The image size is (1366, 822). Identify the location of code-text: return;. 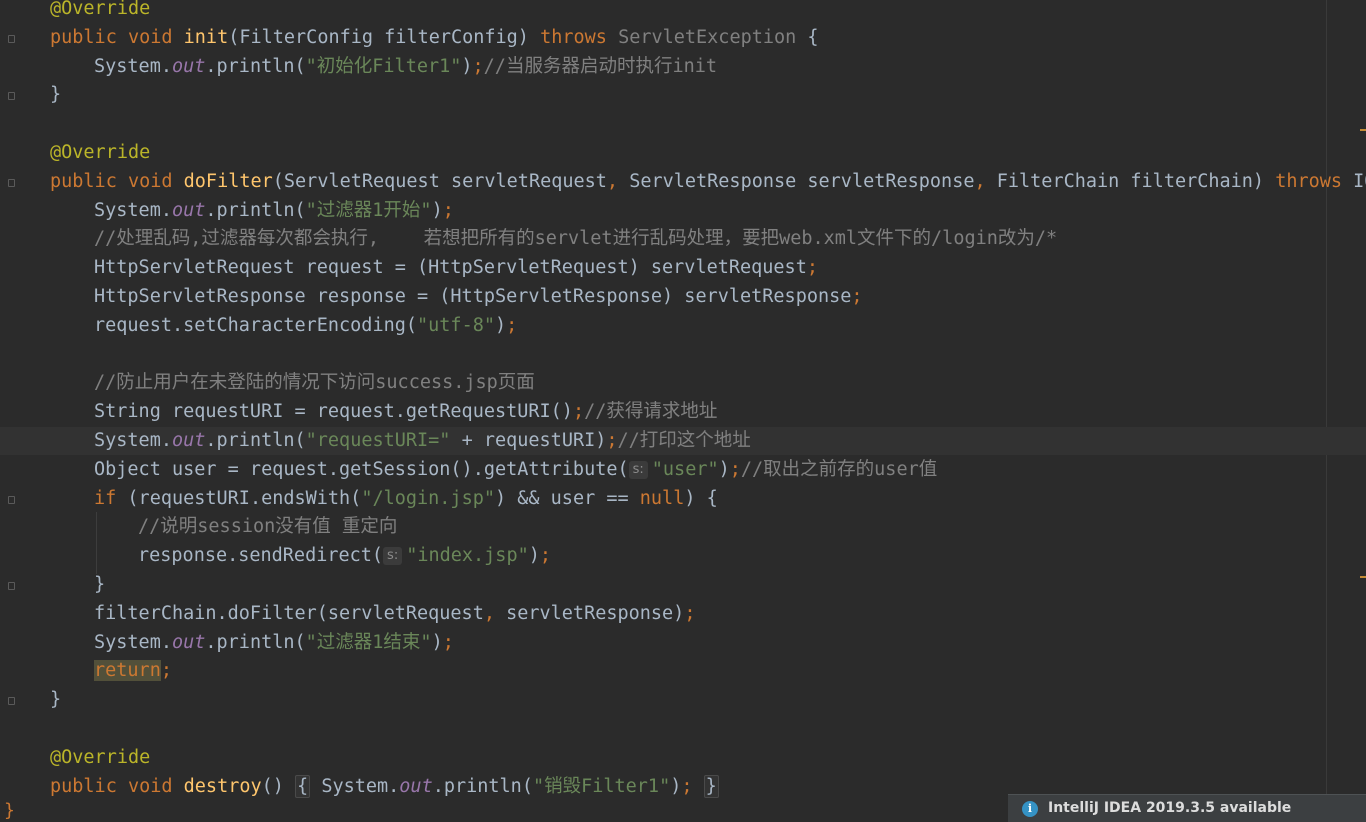
(133, 671).